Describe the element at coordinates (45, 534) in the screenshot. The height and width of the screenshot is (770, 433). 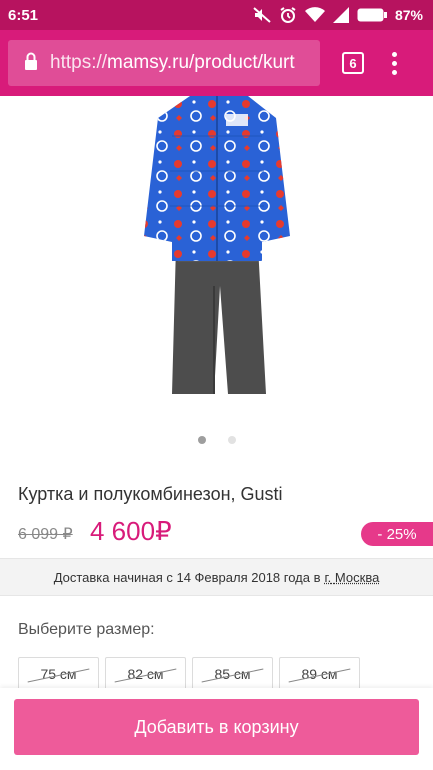
I see `old-price: 6 099 ₽` at that location.